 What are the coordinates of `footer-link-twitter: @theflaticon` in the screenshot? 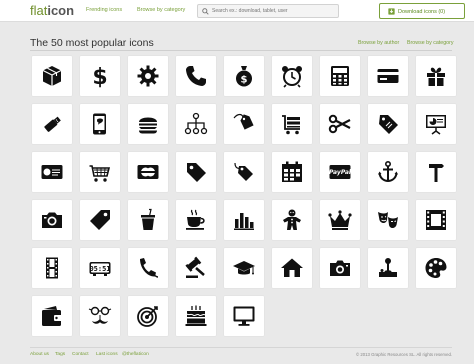 It's located at (135, 354).